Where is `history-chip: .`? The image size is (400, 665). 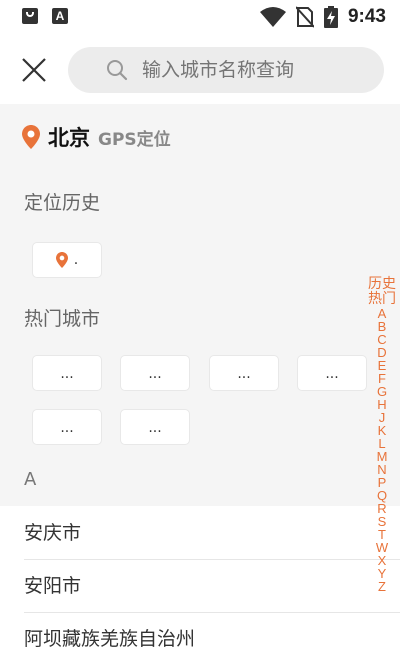
history-chip: . is located at coordinates (67, 260).